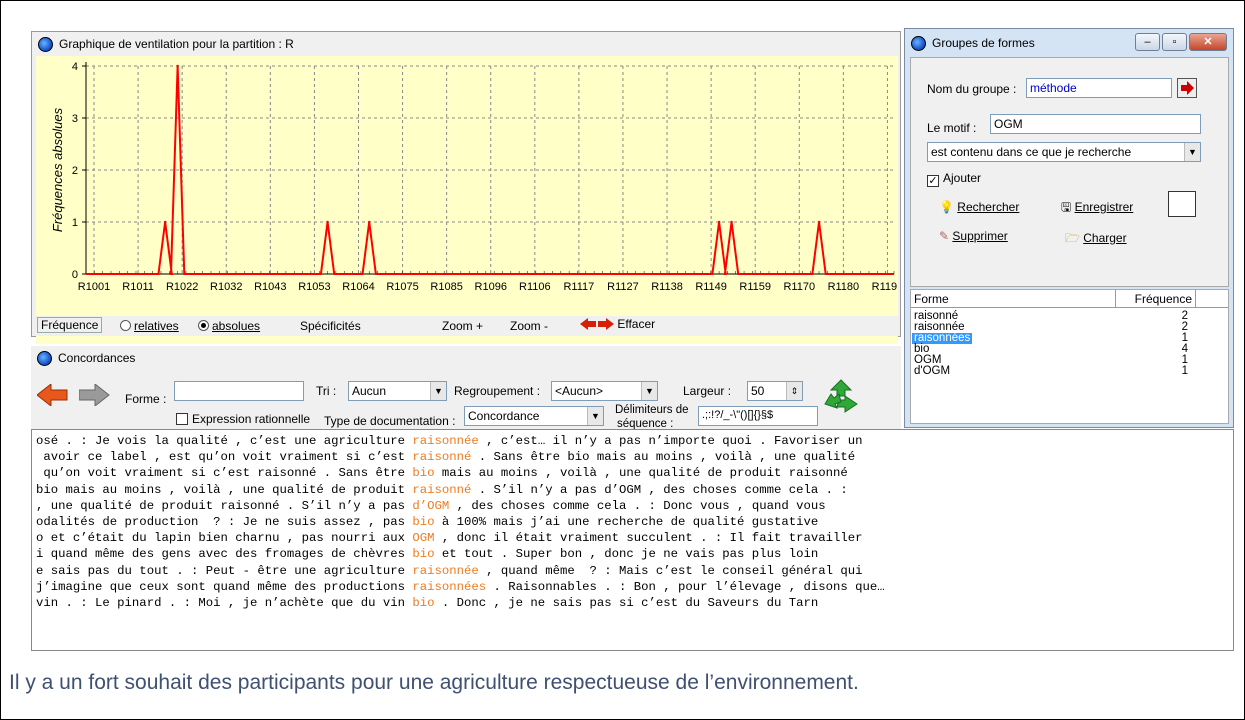 The width and height of the screenshot is (1245, 720). I want to click on x-tick-label: R1159, so click(755, 287).